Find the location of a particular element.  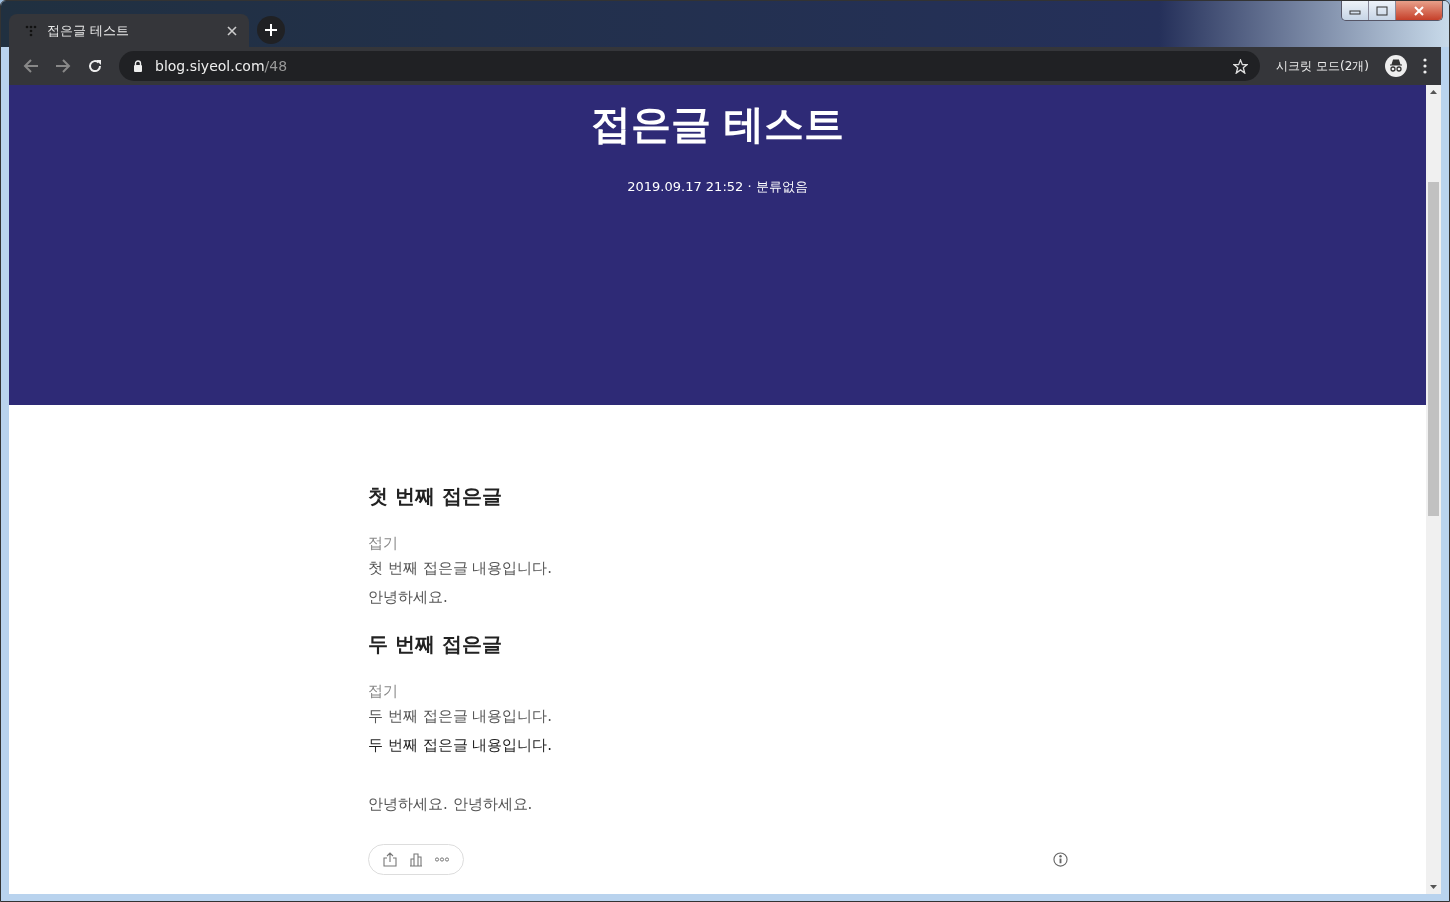

address-bar: blog.siyeol.com/48 is located at coordinates (690, 66).